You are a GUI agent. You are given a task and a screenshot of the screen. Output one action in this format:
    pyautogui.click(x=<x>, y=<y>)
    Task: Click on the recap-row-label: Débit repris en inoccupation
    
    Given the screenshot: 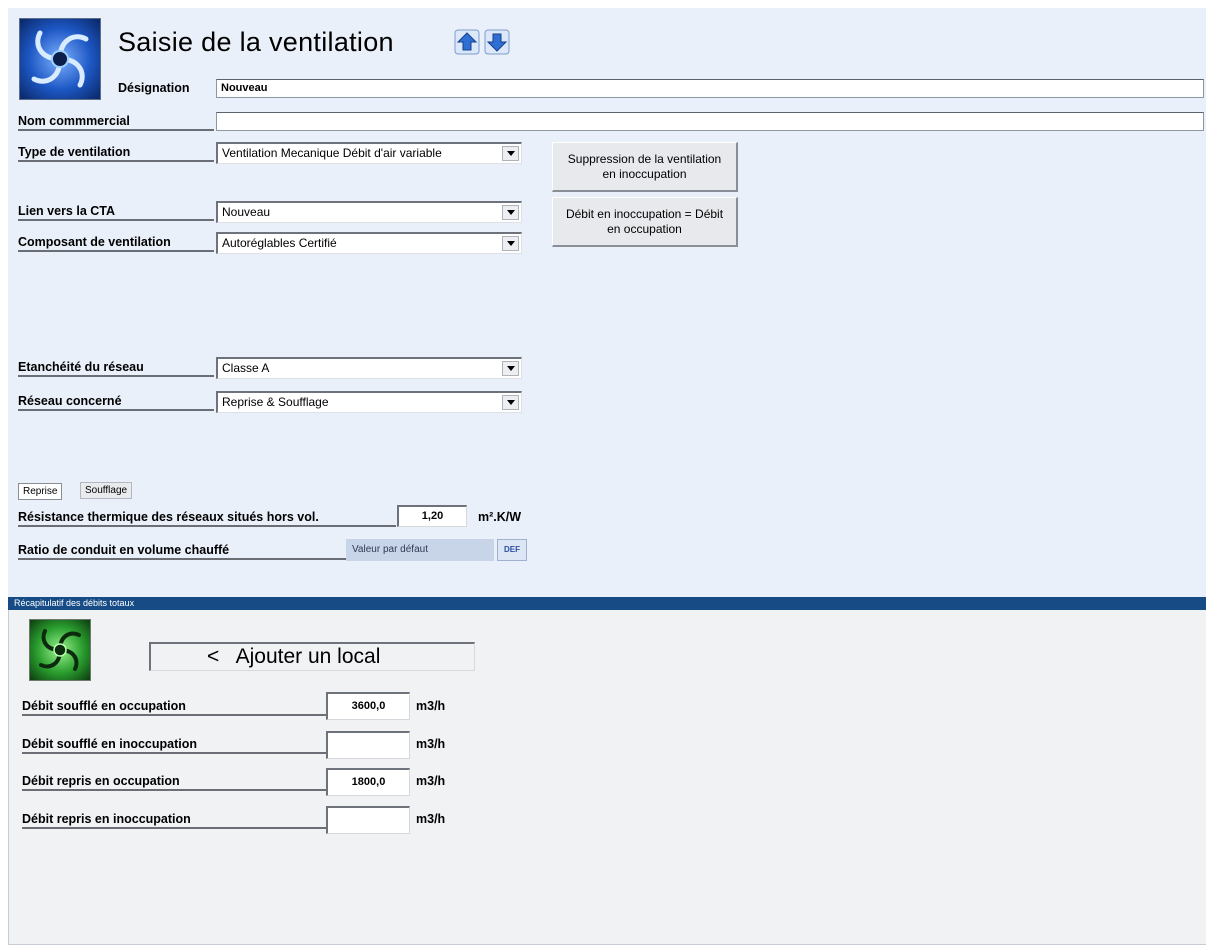 What is the action you would take?
    pyautogui.click(x=175, y=819)
    